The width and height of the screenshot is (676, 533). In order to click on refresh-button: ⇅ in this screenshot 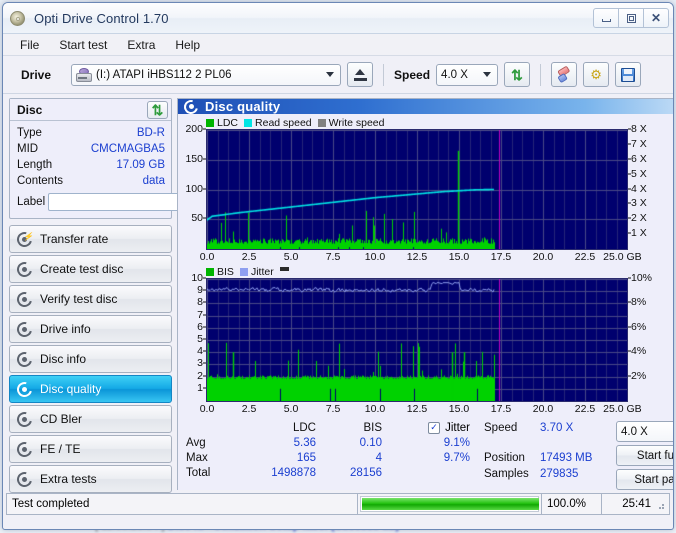, I will do `click(517, 74)`.